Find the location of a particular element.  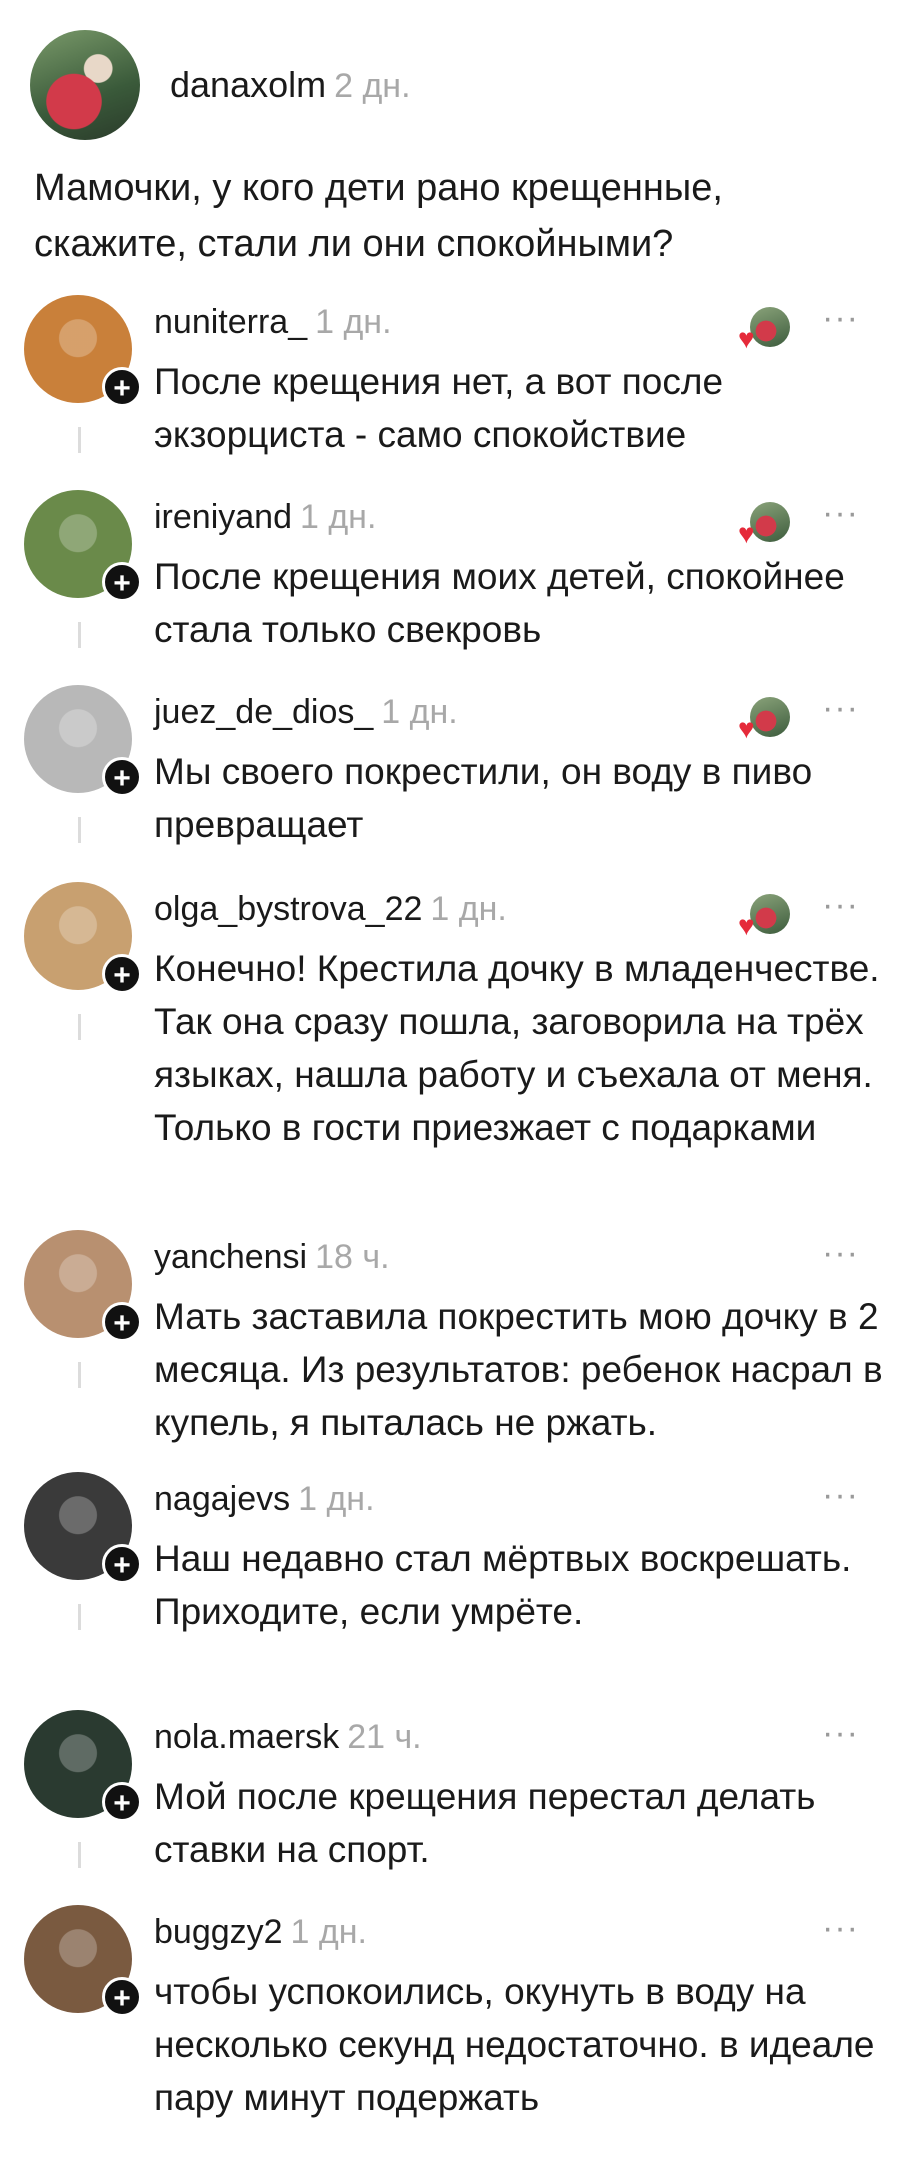

comment-header: yanchensi 18 ч. is located at coordinates (272, 1257).